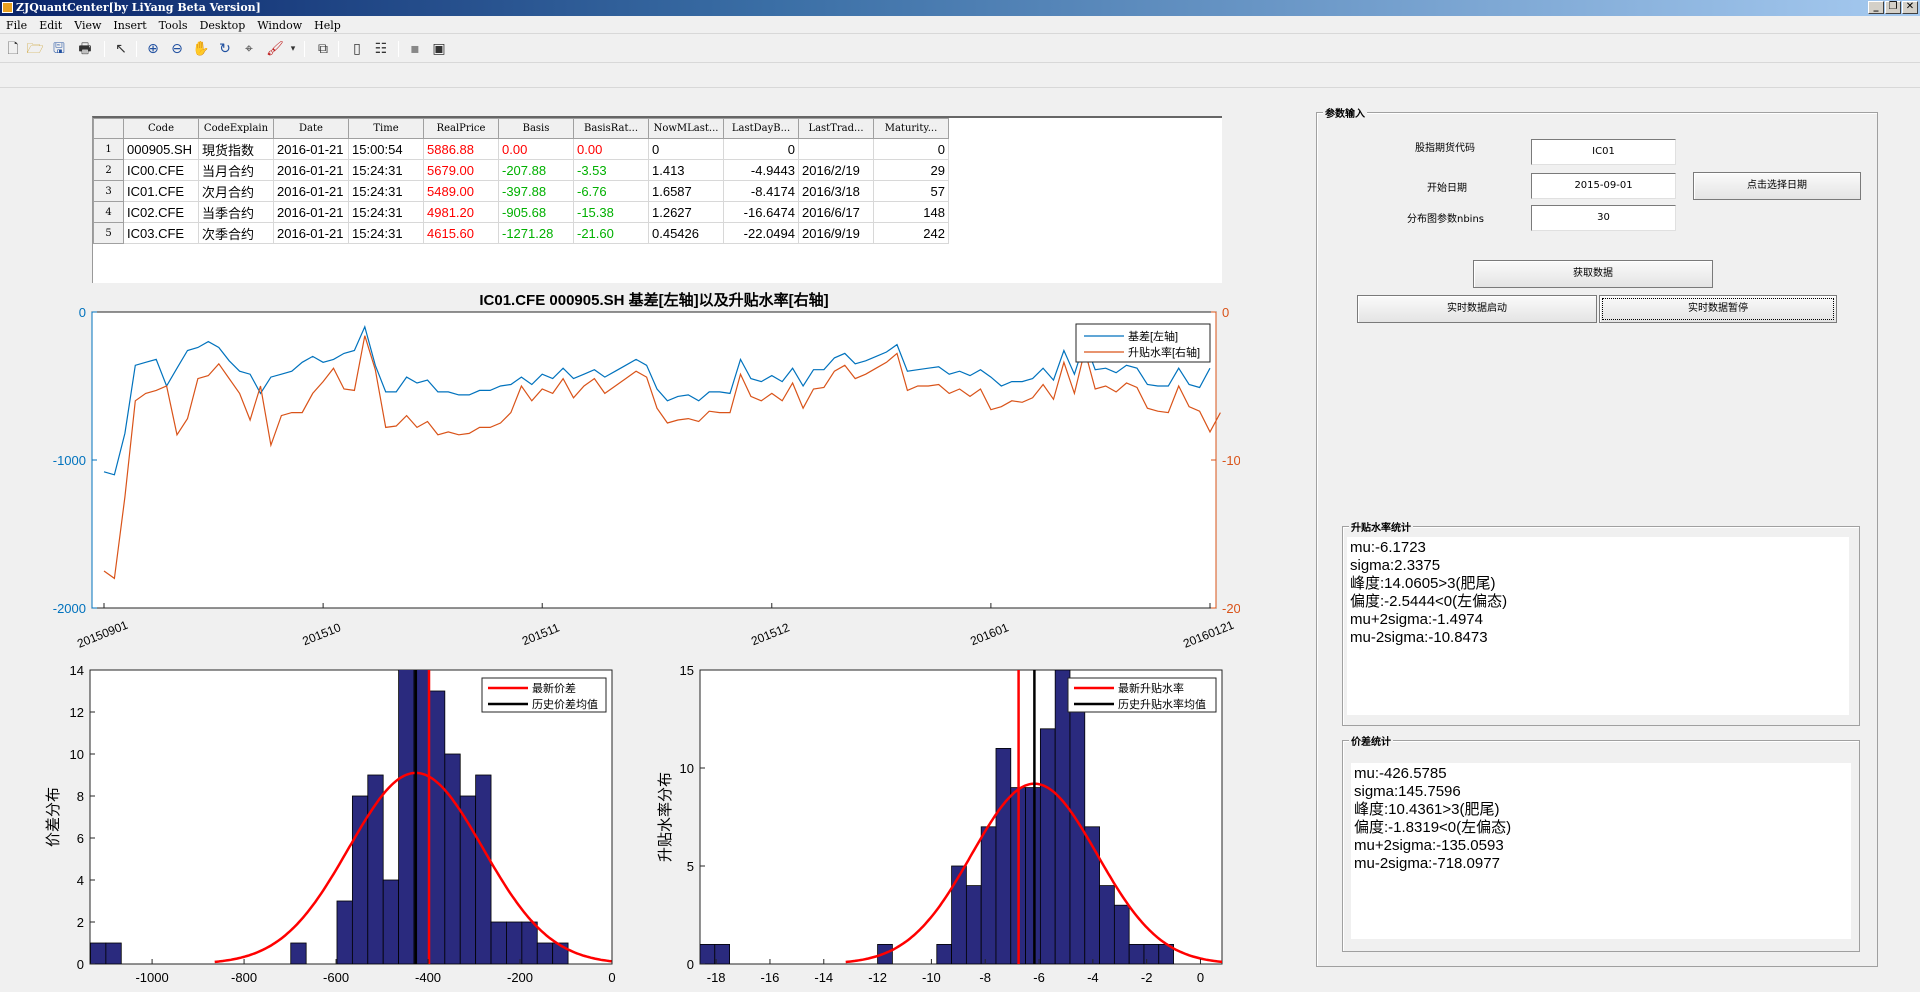 The image size is (1920, 992). I want to click on cell-realprice: 5679.00, so click(461, 170).